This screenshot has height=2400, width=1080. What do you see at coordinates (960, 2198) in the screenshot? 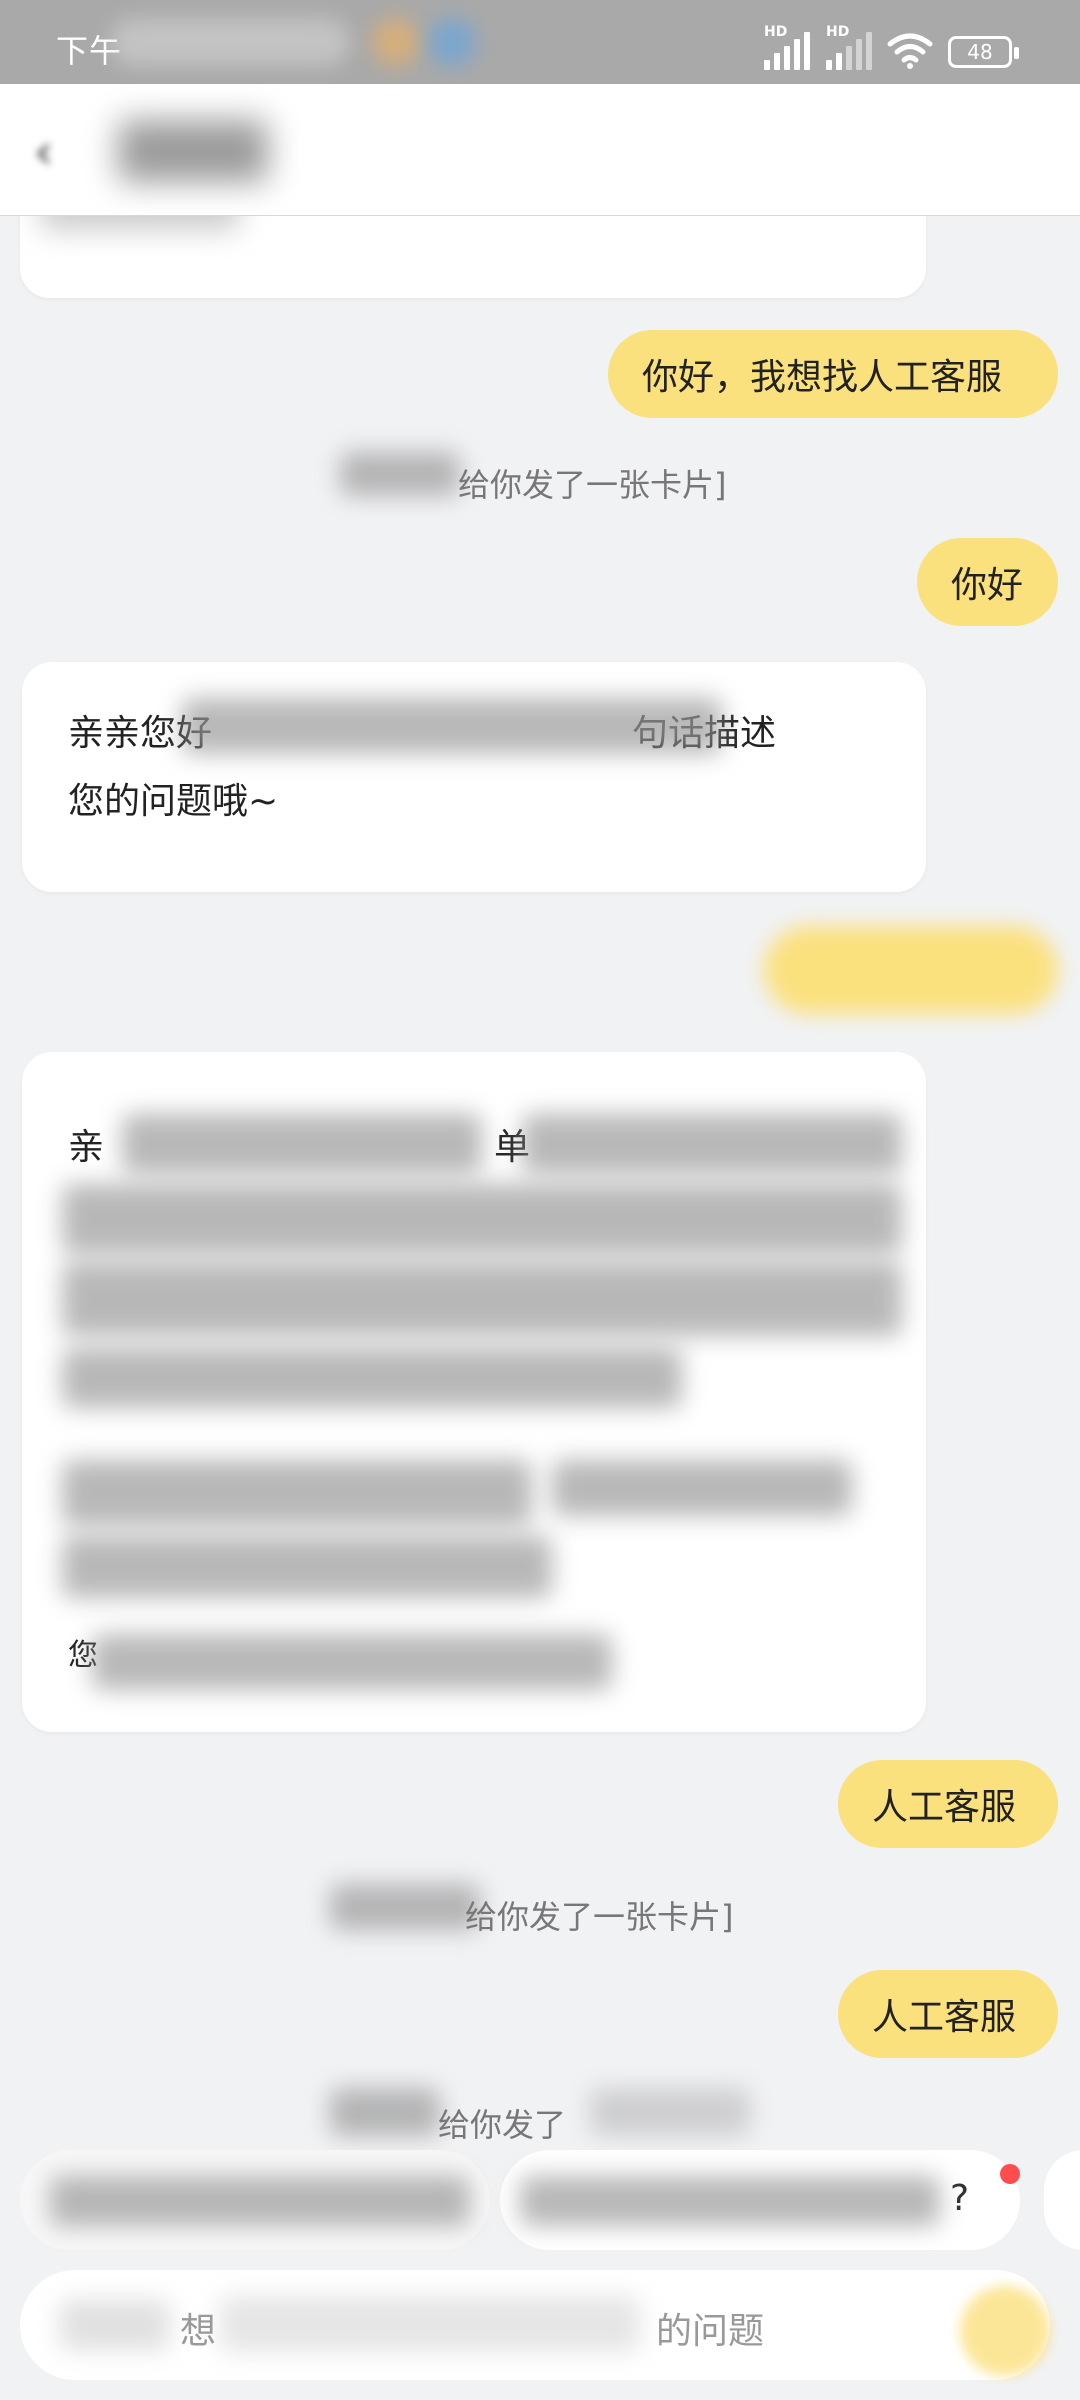
I see `suggestion-text: ?` at bounding box center [960, 2198].